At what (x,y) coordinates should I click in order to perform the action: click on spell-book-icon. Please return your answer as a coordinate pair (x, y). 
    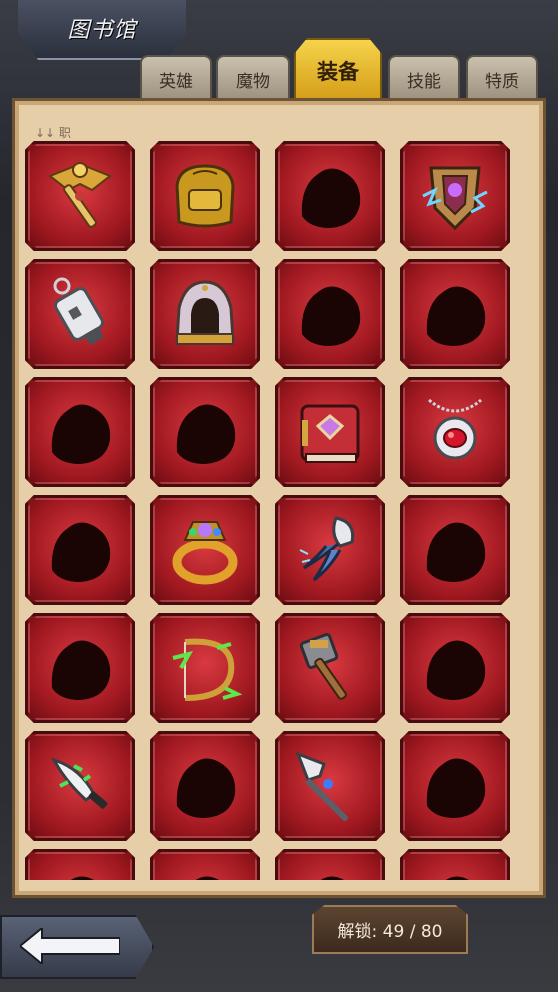
    Looking at the image, I should click on (330, 432).